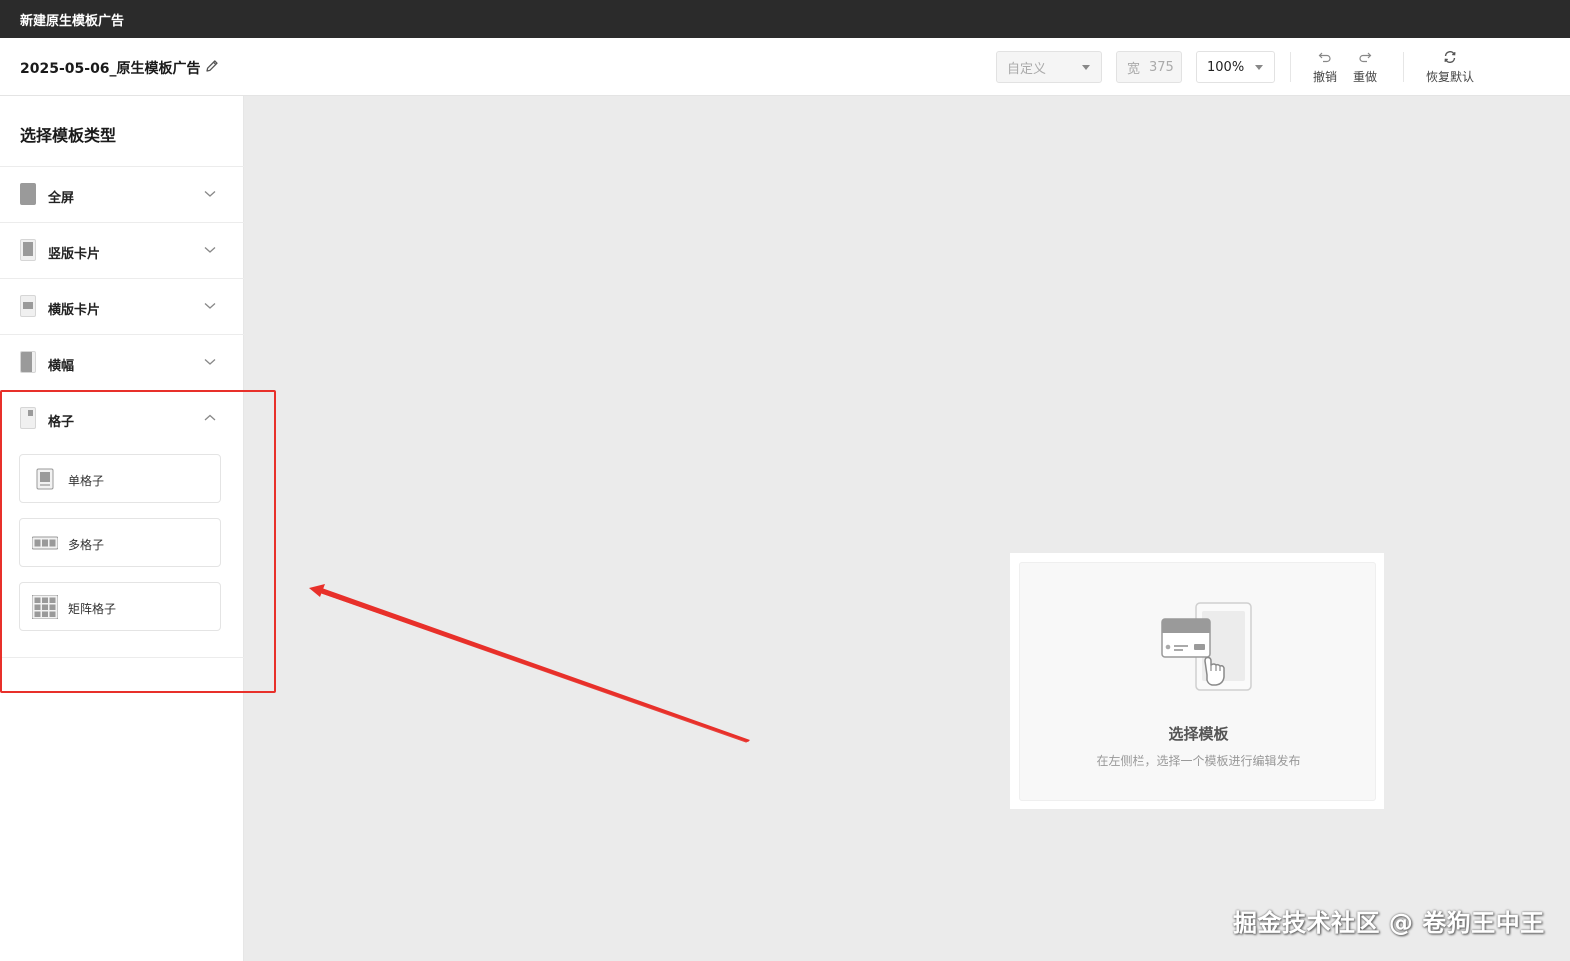 The image size is (1570, 961). I want to click on sidebar-heading: 选择模板类型, so click(68, 135).